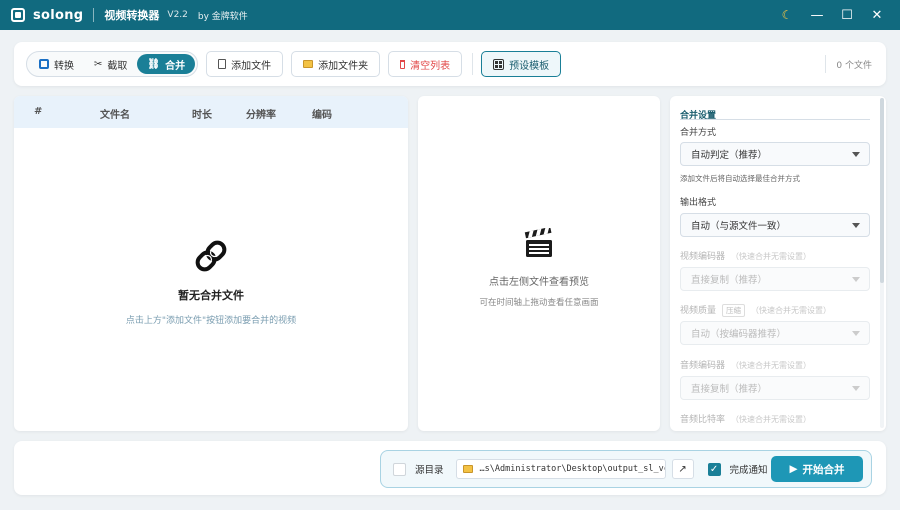 The width and height of the screenshot is (900, 510). I want to click on file-count: 0 个文件, so click(848, 64).